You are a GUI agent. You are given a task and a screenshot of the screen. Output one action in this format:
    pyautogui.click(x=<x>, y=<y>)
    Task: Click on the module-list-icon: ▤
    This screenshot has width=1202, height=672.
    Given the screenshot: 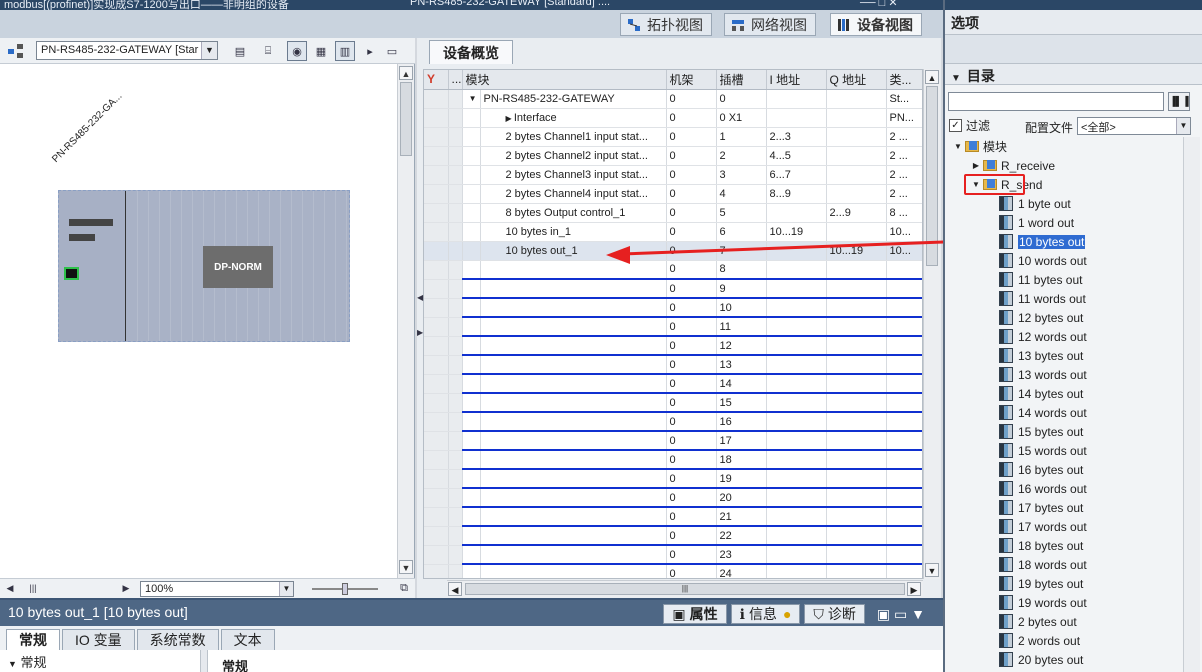 What is the action you would take?
    pyautogui.click(x=240, y=51)
    